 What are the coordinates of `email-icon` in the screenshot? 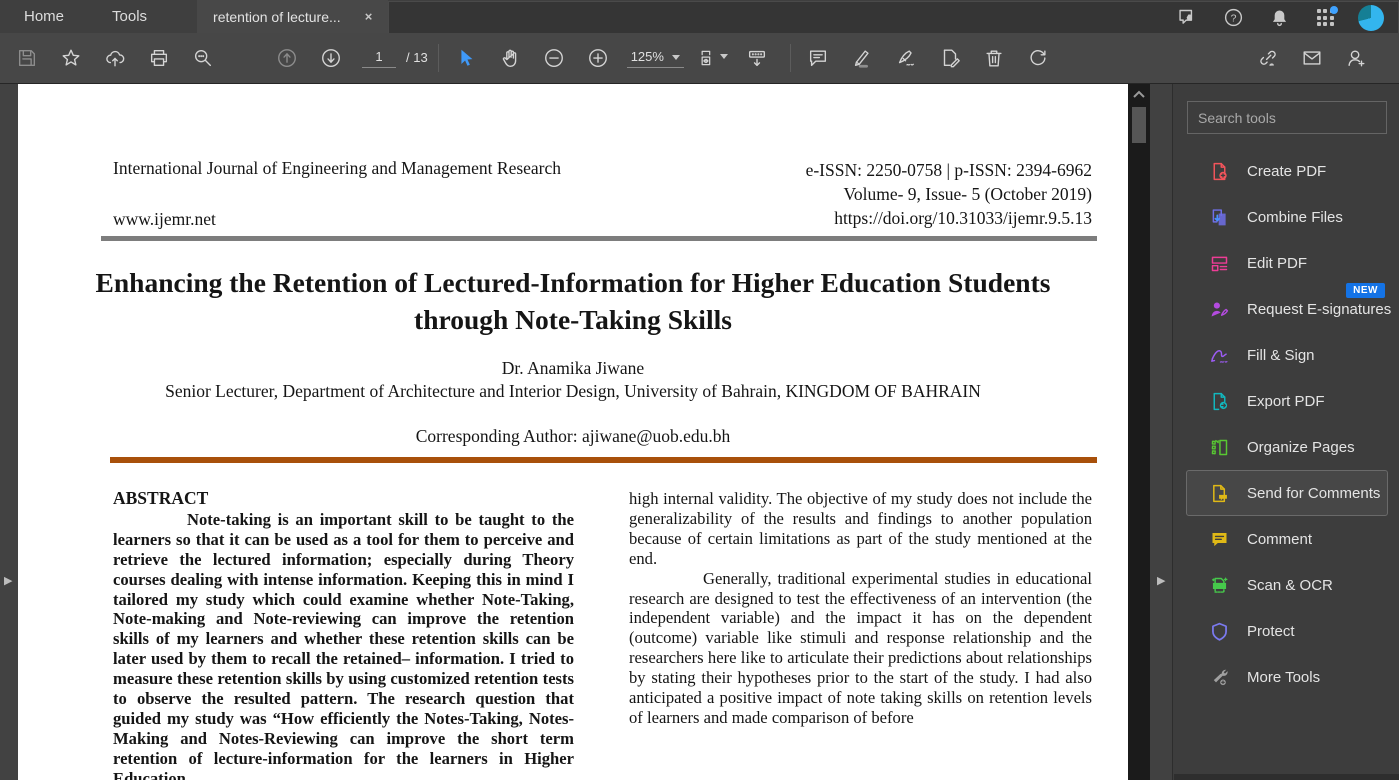 It's located at (1312, 58).